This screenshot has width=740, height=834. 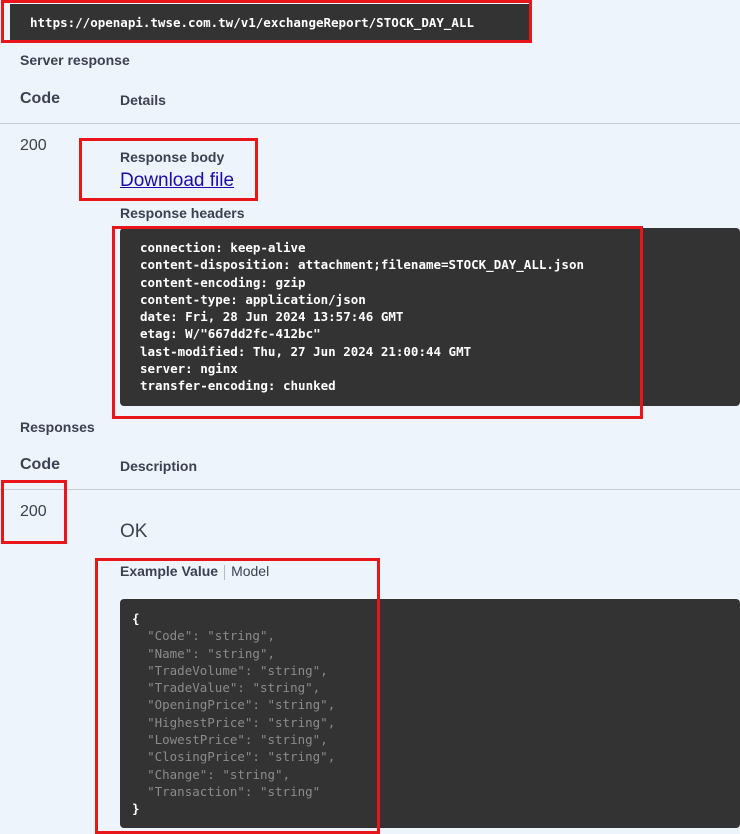 I want to click on json-open-brace: {, so click(x=136, y=618).